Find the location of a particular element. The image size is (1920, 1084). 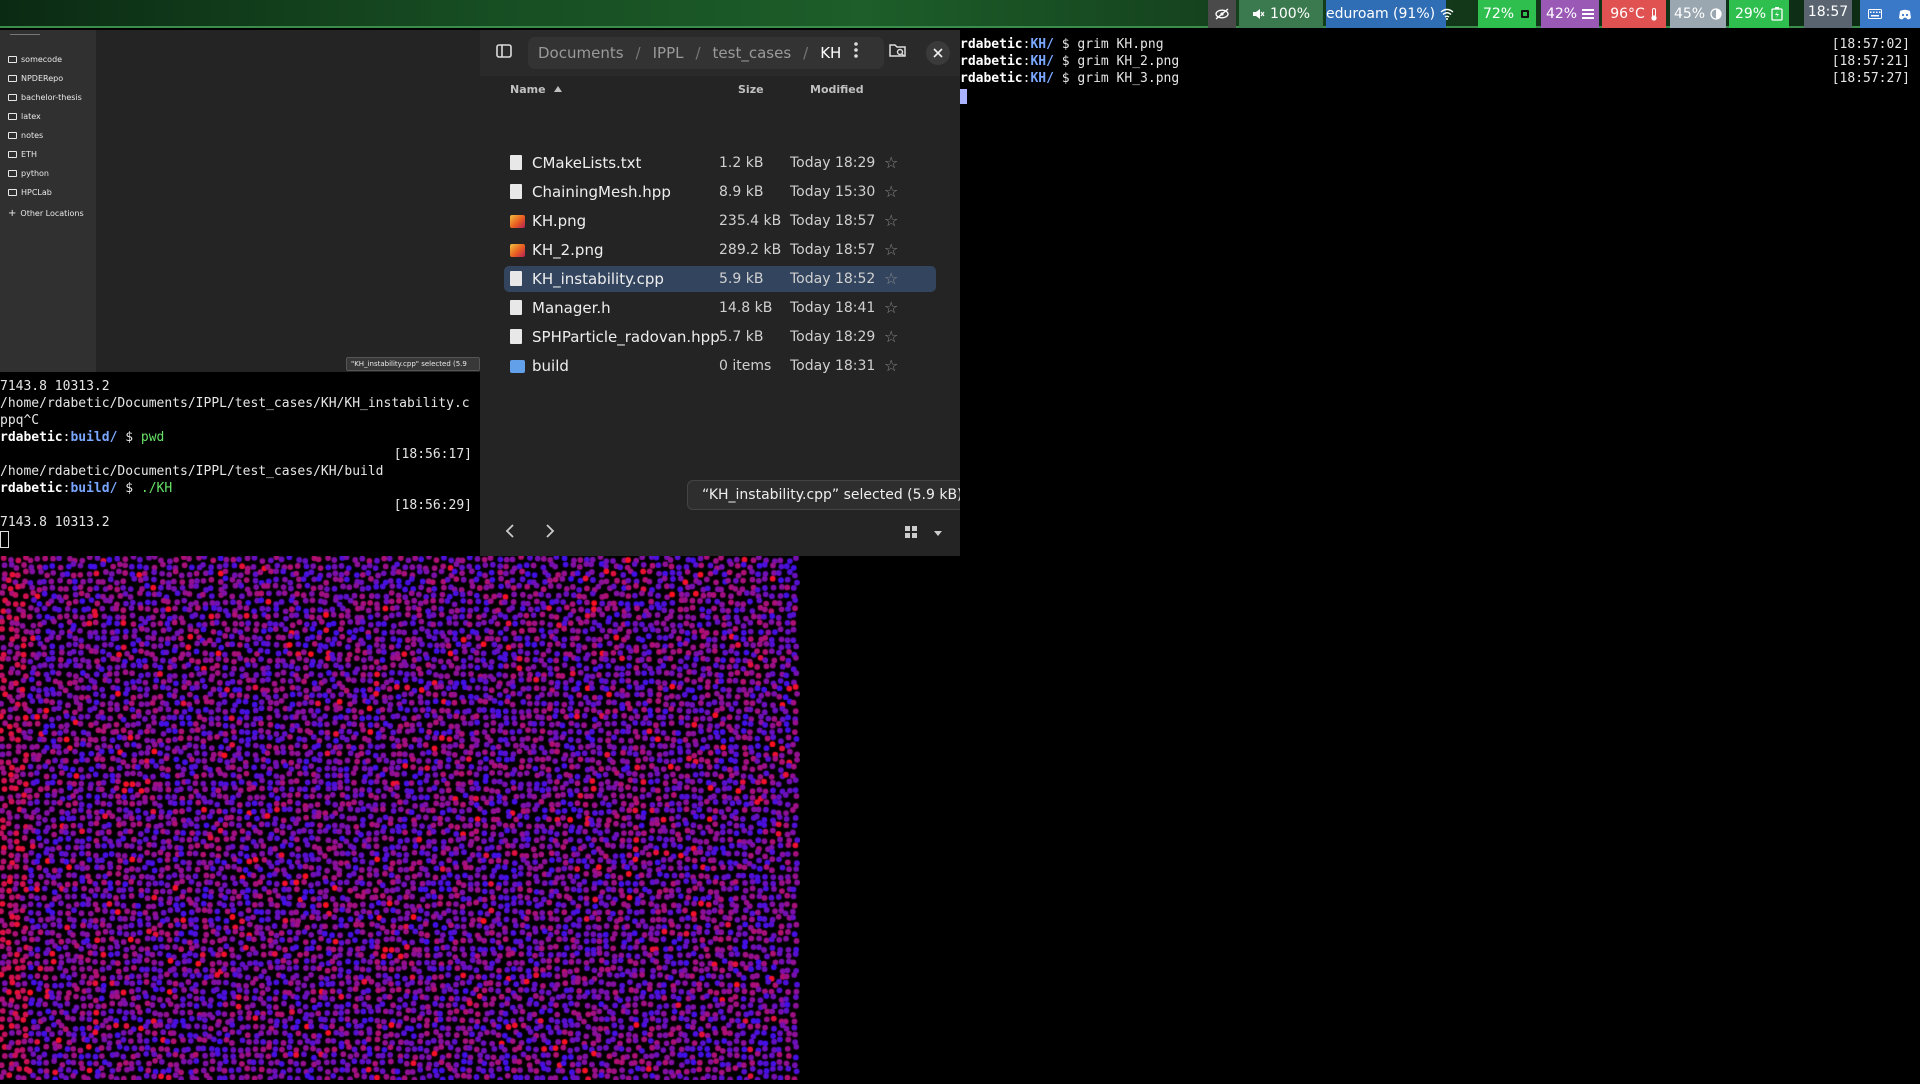

breadcrumb-item-test_cases: test_cases is located at coordinates (752, 53).